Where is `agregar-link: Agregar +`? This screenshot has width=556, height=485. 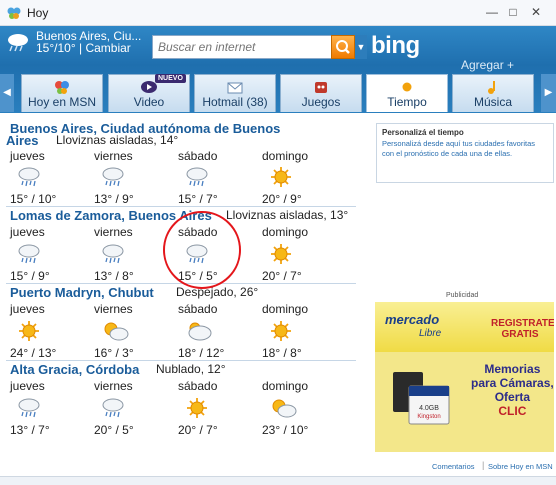 agregar-link: Agregar + is located at coordinates (487, 65).